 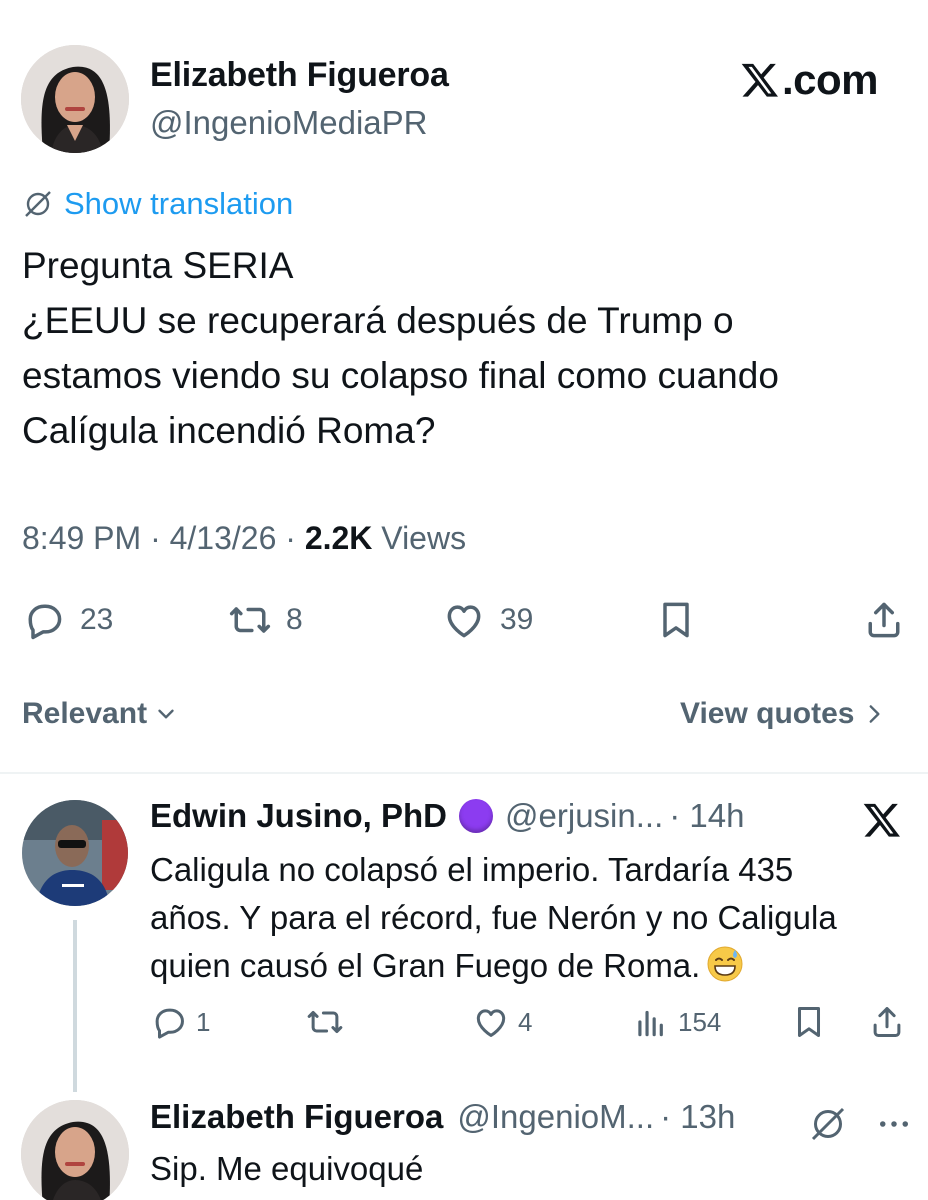 I want to click on like-button: 39, so click(x=487, y=620).